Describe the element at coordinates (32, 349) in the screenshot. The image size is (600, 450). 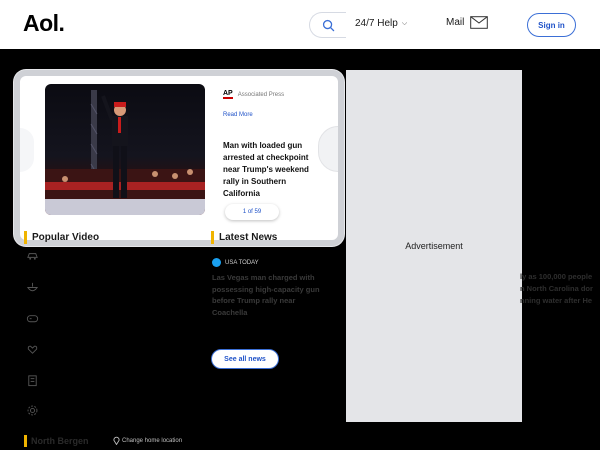
I see `heart-hands-icon` at that location.